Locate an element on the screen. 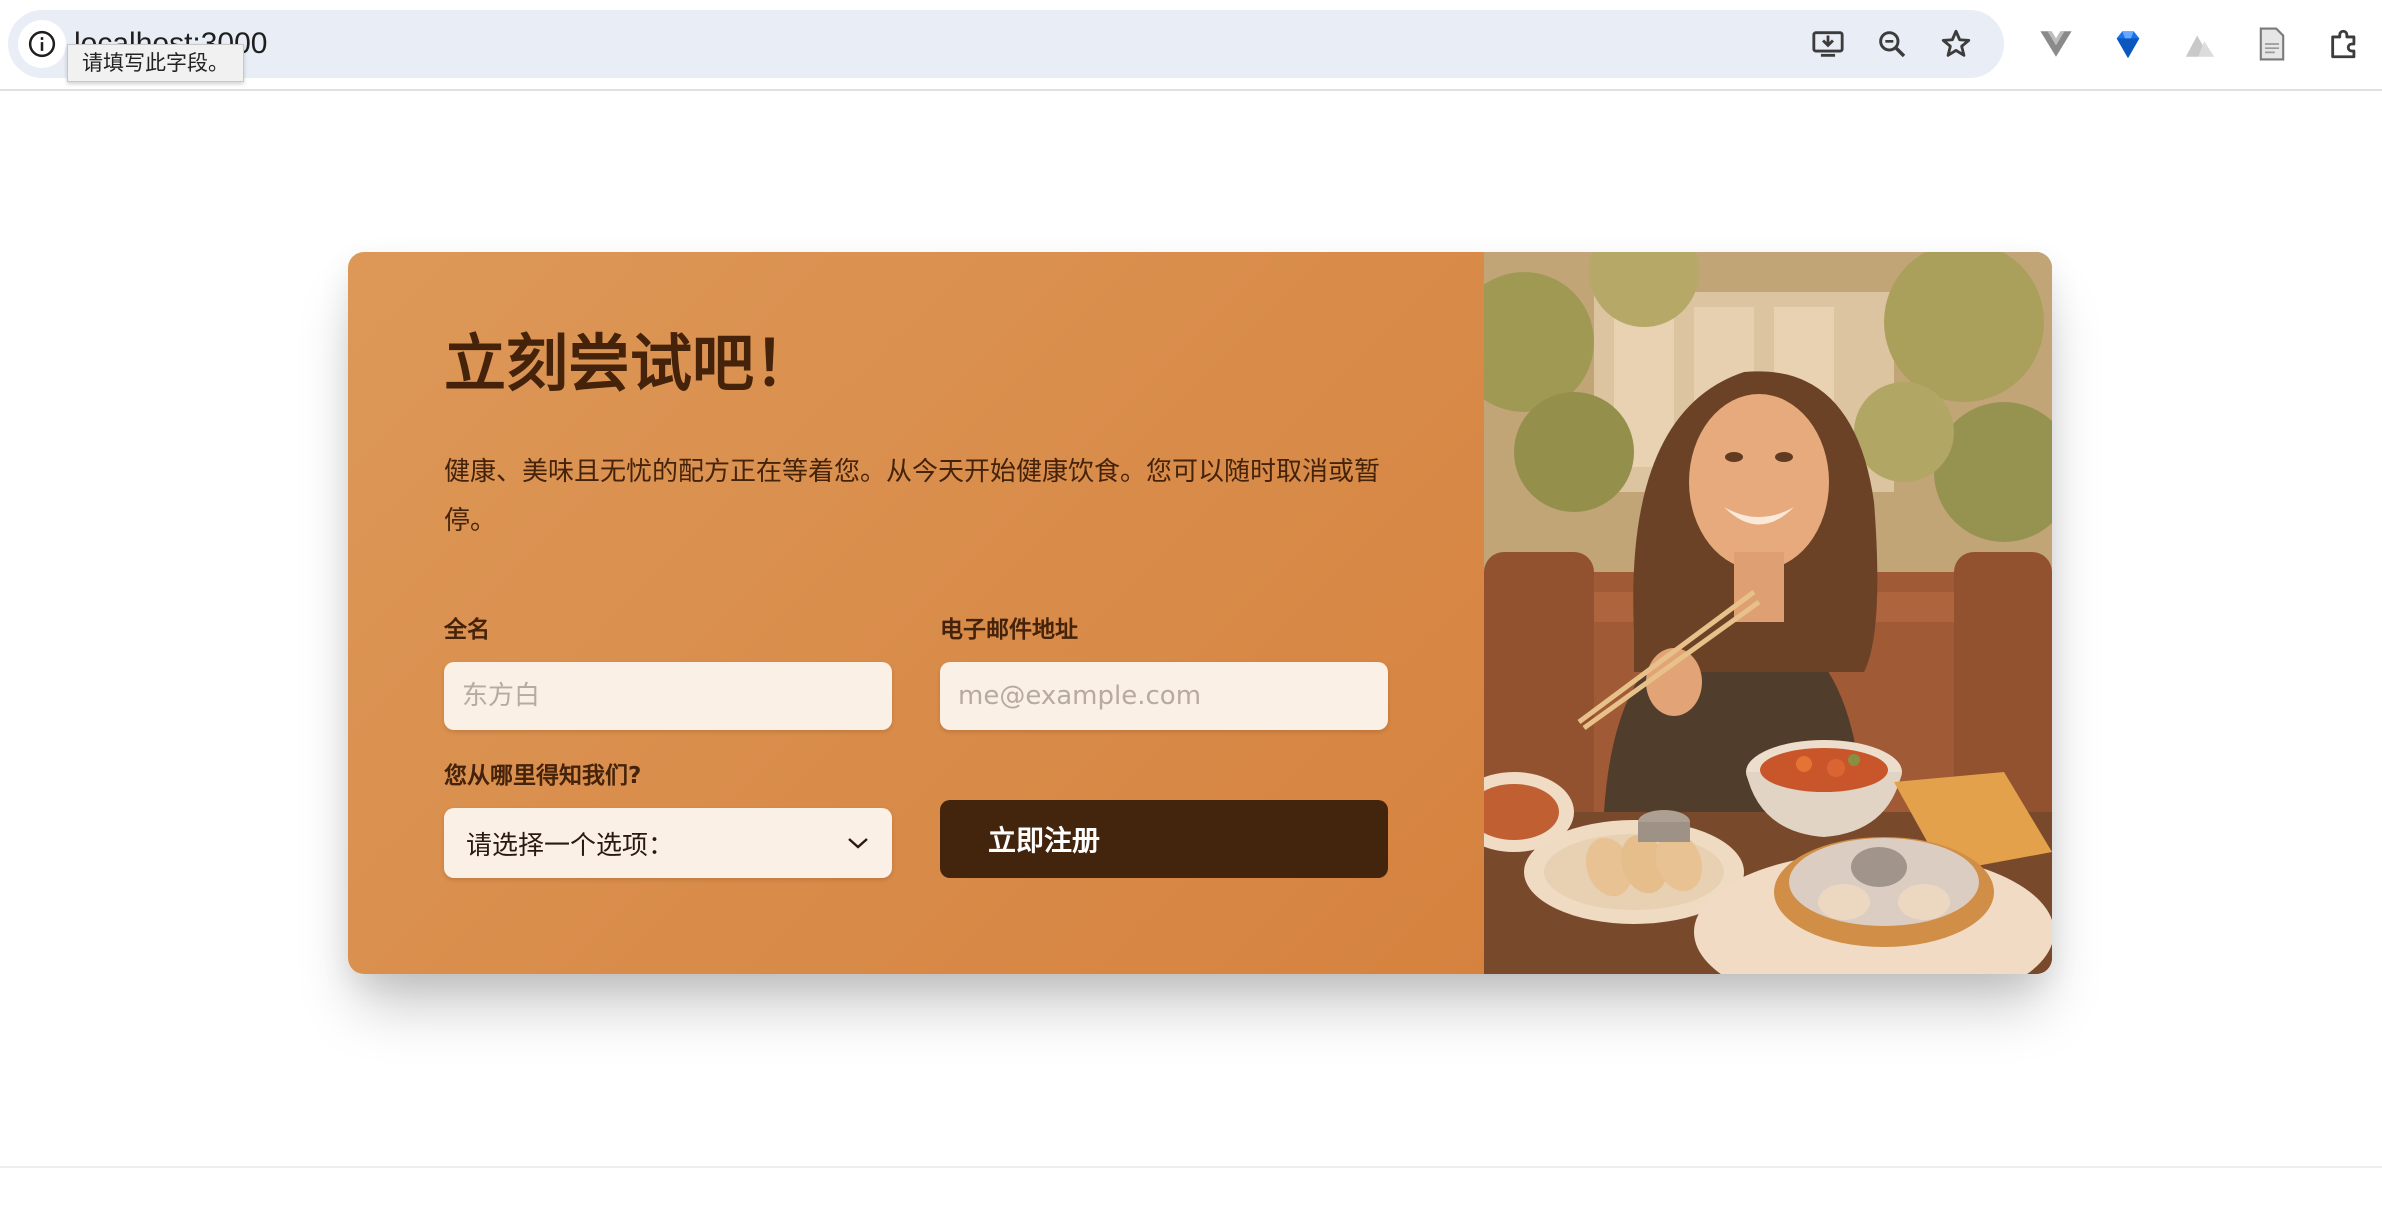 This screenshot has width=2382, height=1228. bookmark-star-icon is located at coordinates (1956, 44).